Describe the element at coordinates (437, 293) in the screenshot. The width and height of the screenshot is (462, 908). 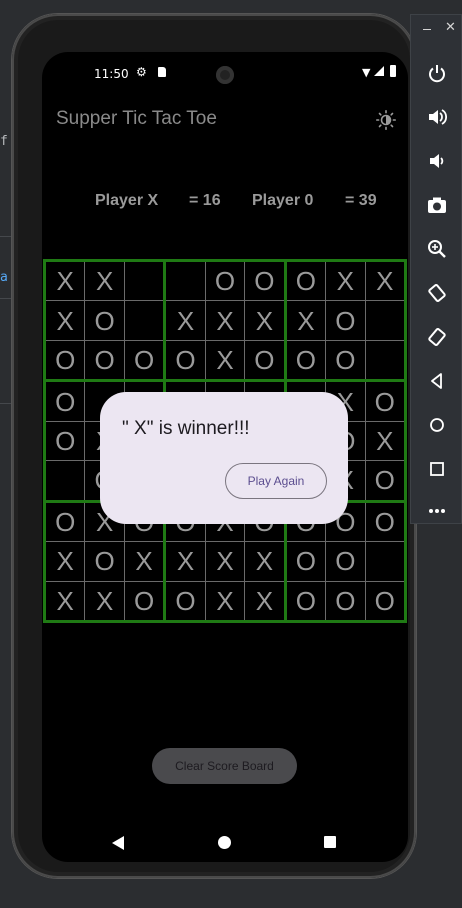
I see `rotate-left-icon` at that location.